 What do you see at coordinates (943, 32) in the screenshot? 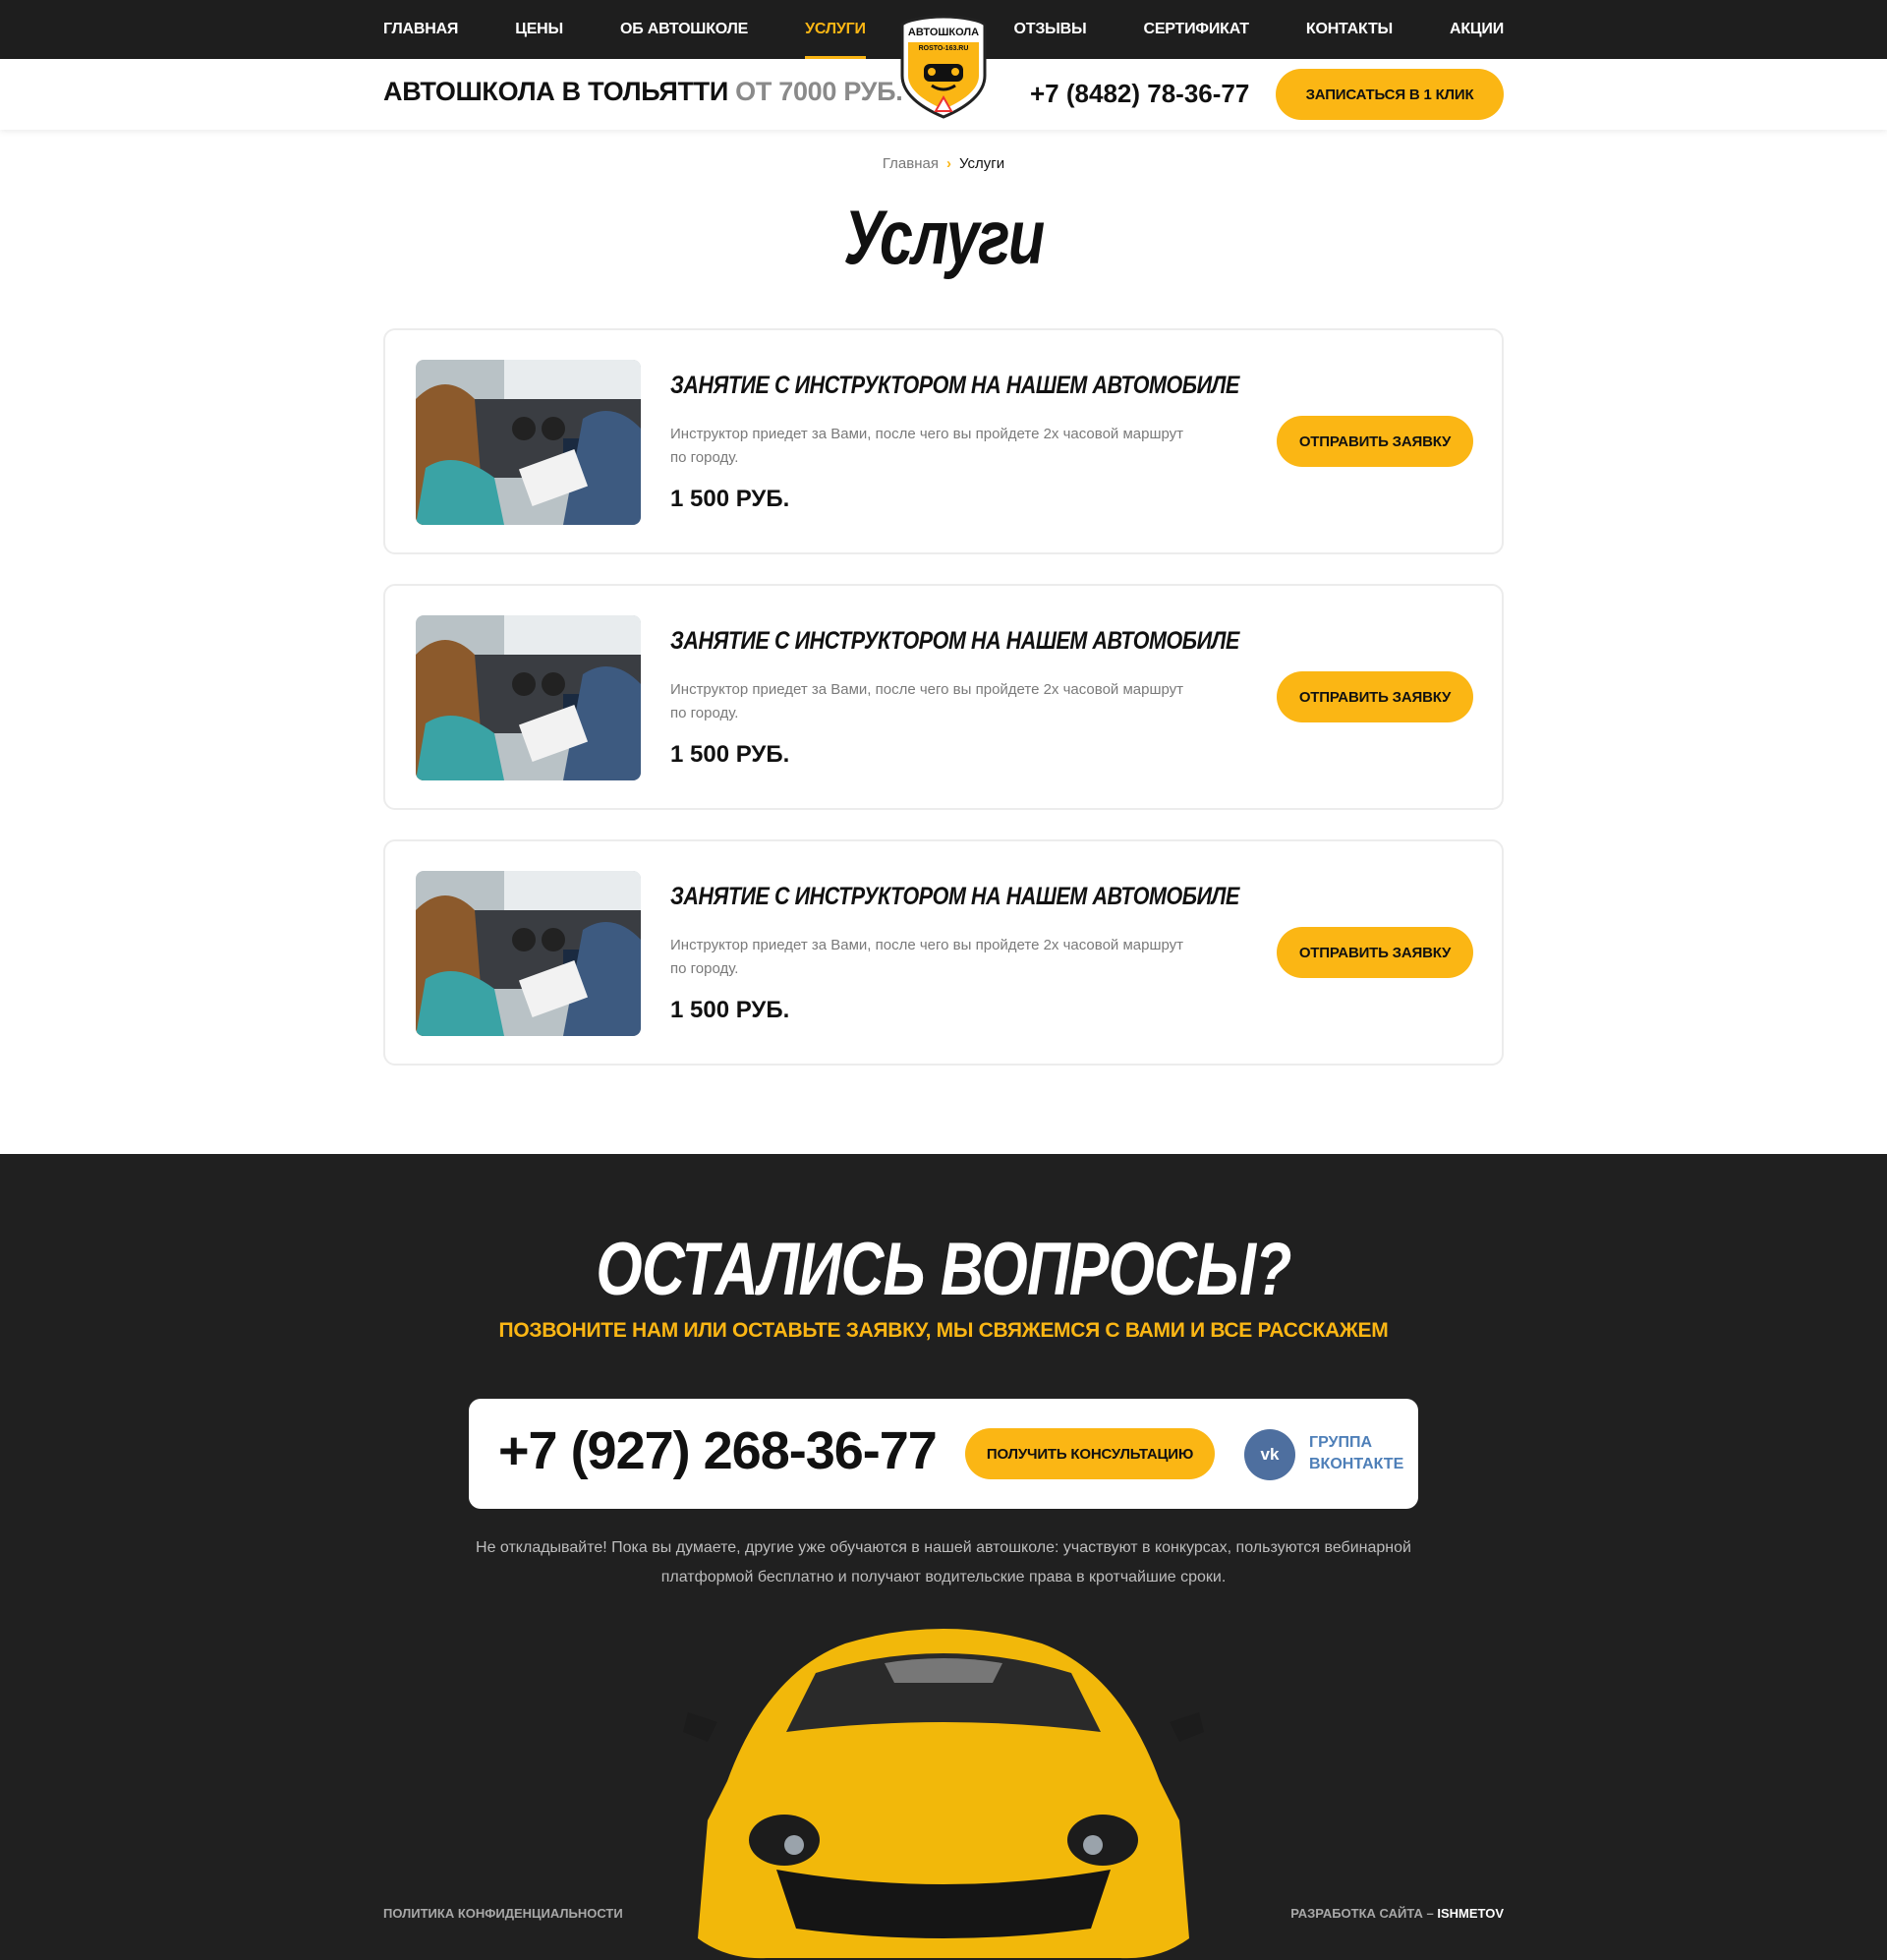
I see `logo-text-top: АВТОШКОЛА` at bounding box center [943, 32].